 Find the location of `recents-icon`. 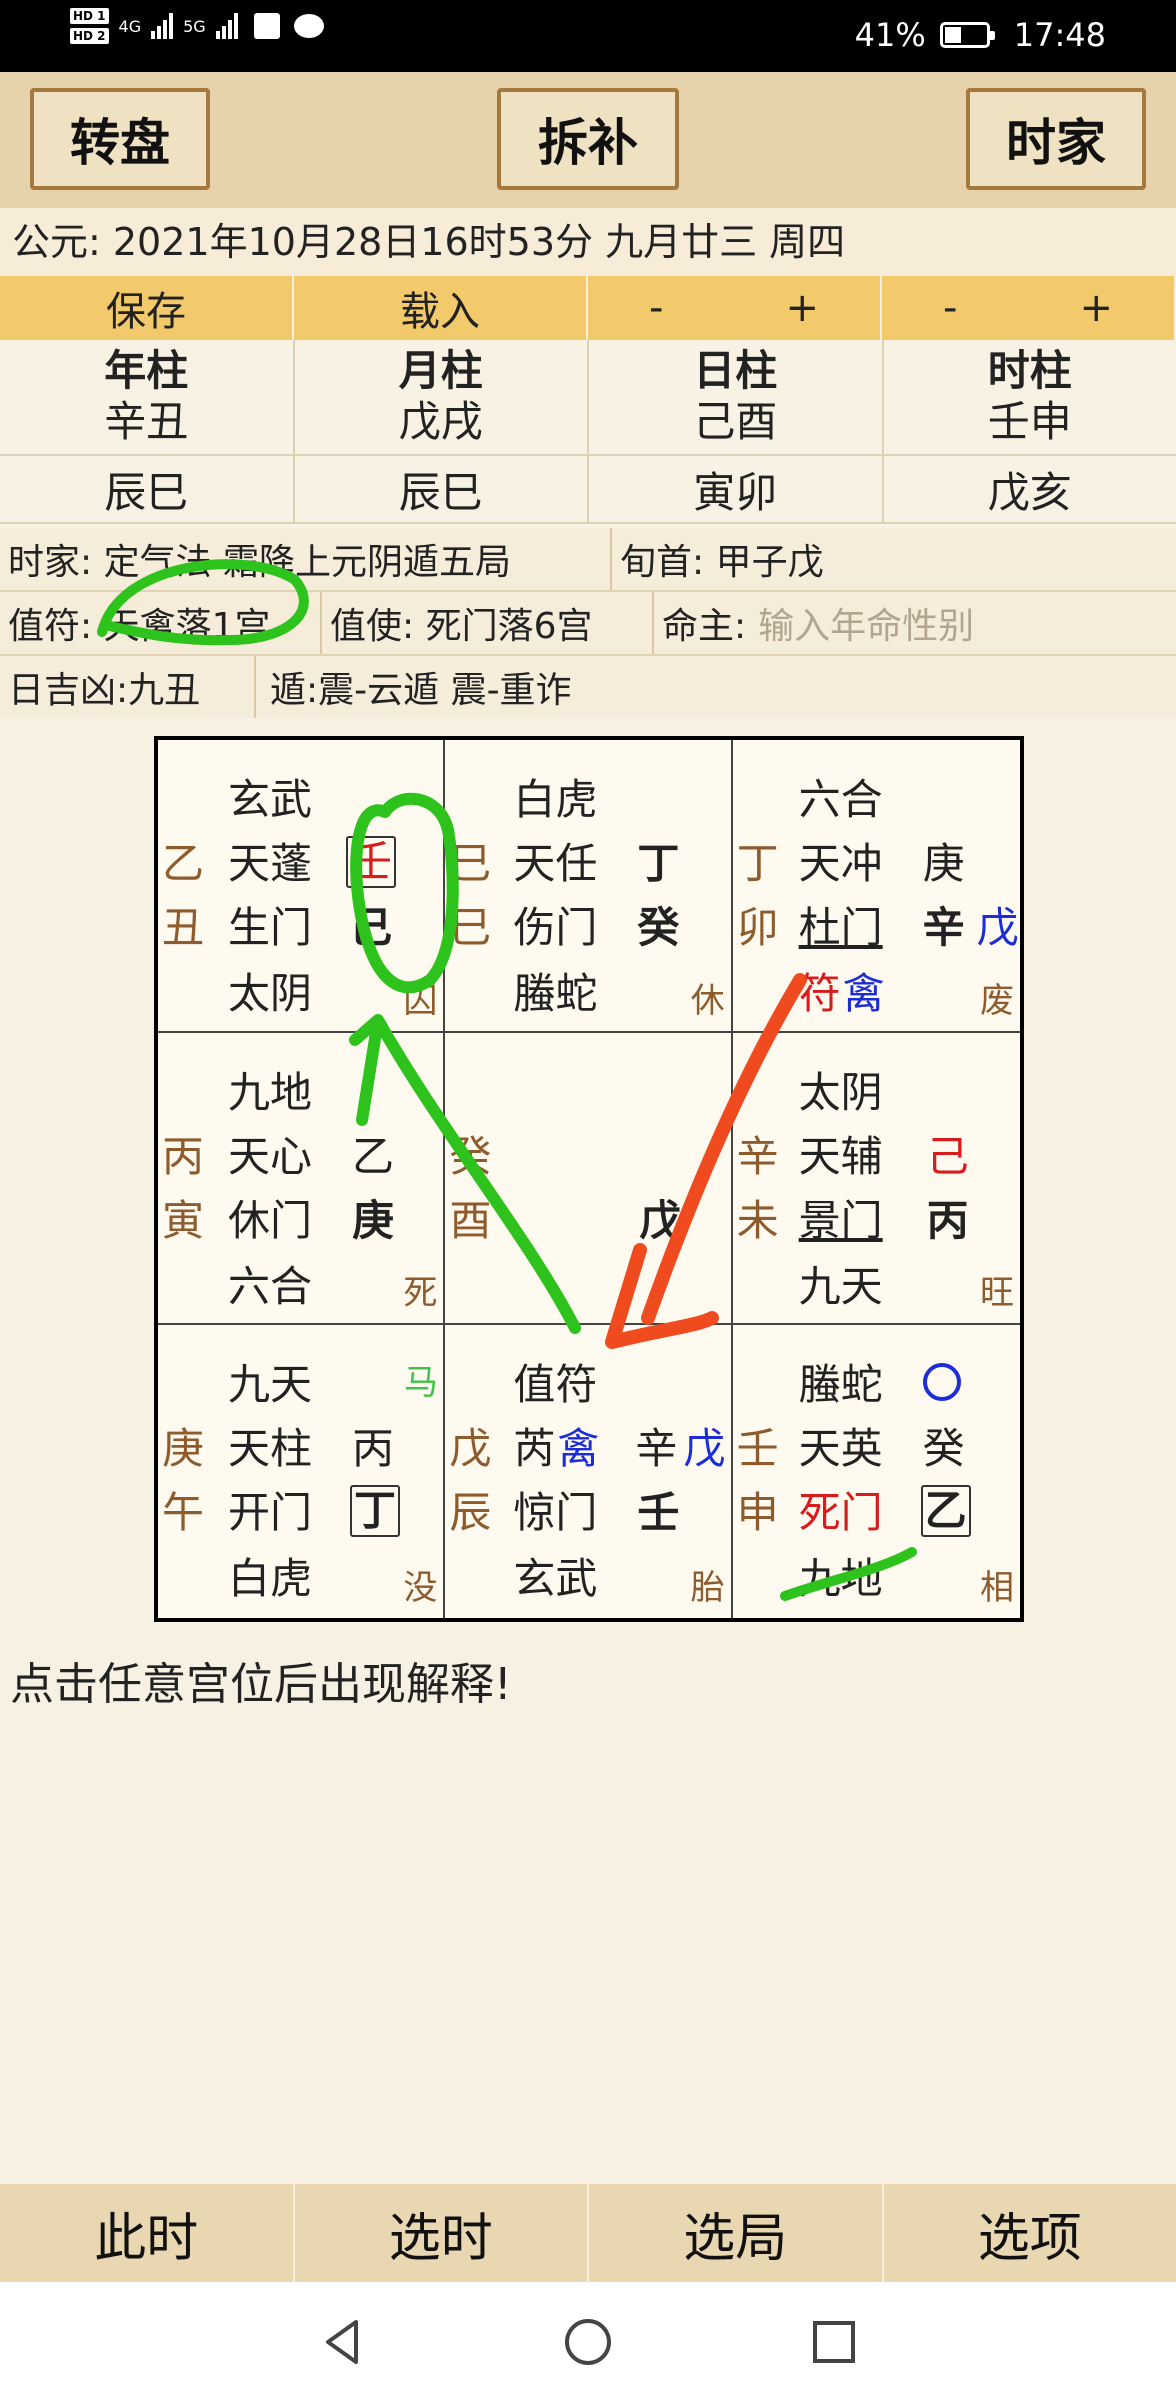

recents-icon is located at coordinates (834, 2342).